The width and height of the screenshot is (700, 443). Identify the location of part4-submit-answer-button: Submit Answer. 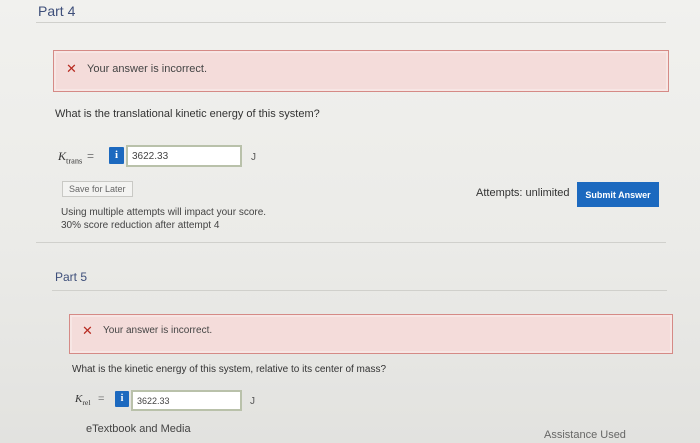
(618, 194).